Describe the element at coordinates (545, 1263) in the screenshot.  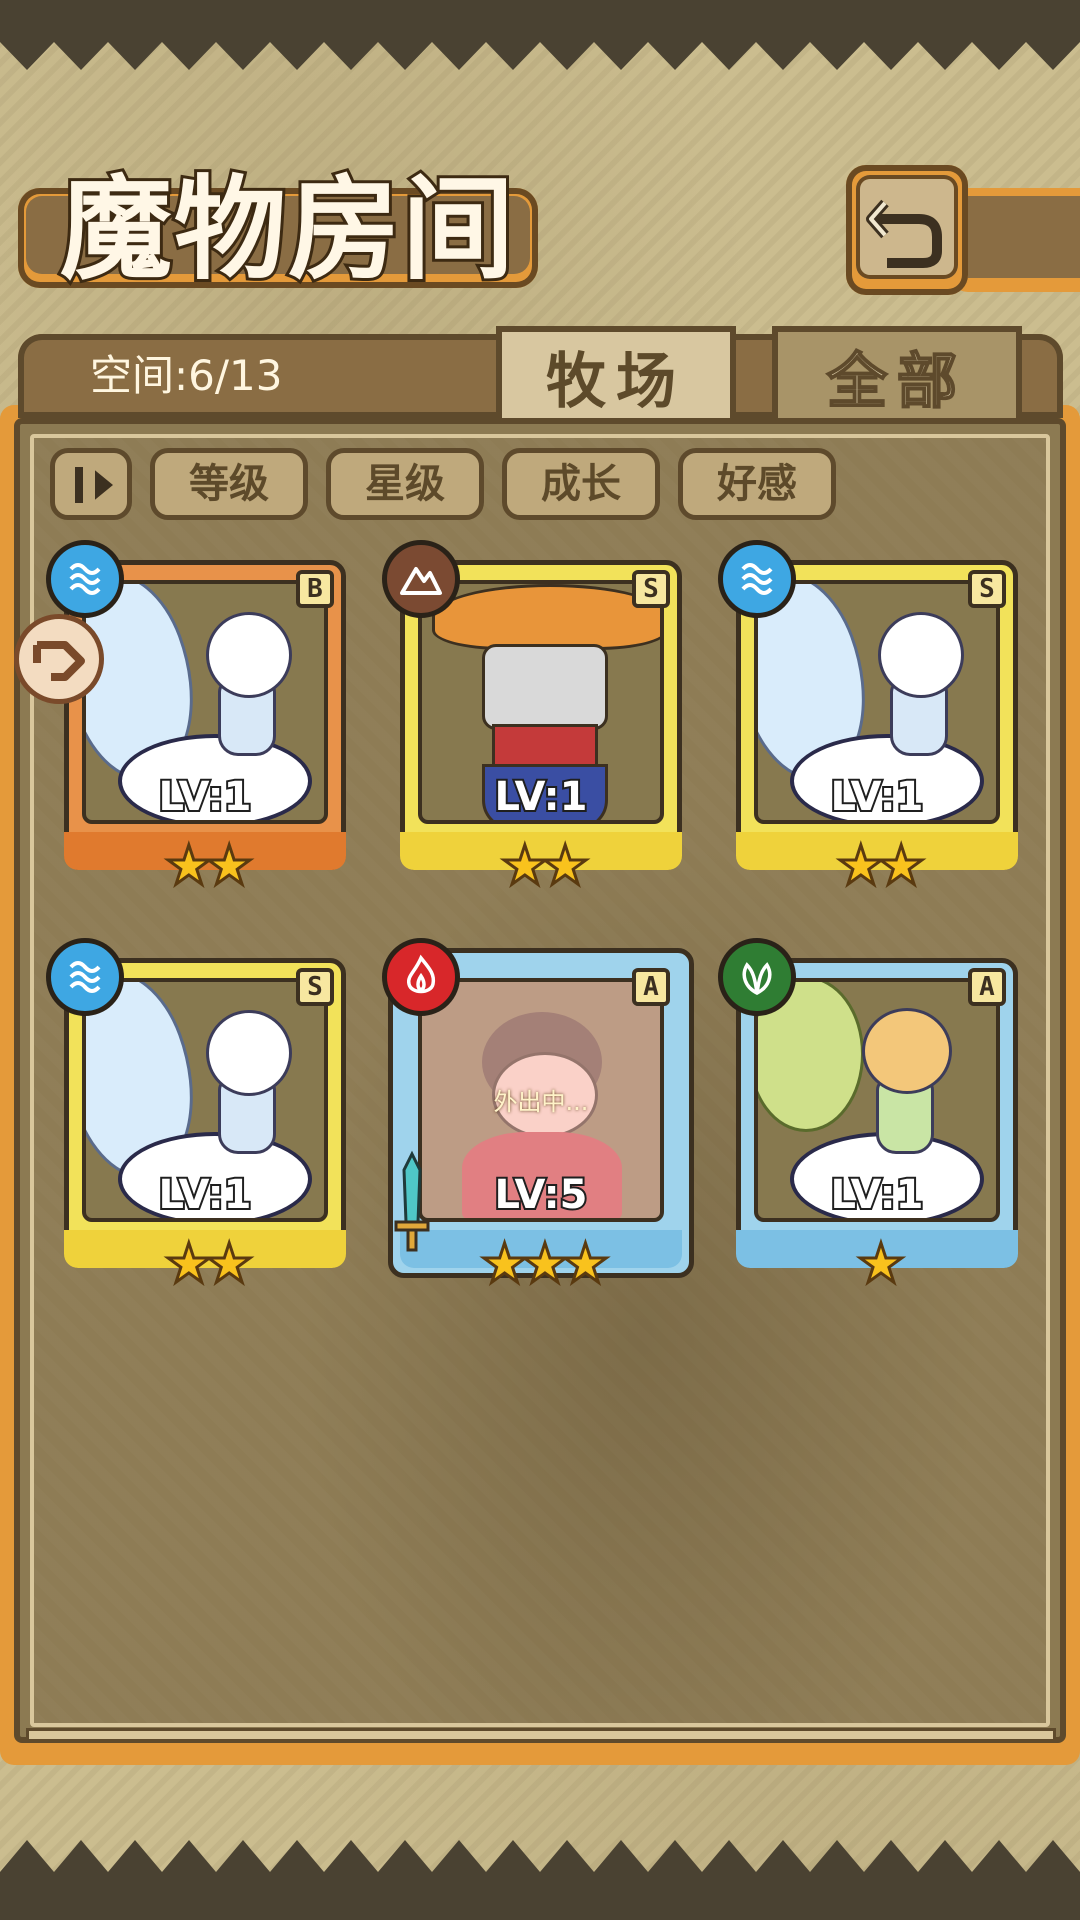
I see `star-rating: ★★★` at that location.